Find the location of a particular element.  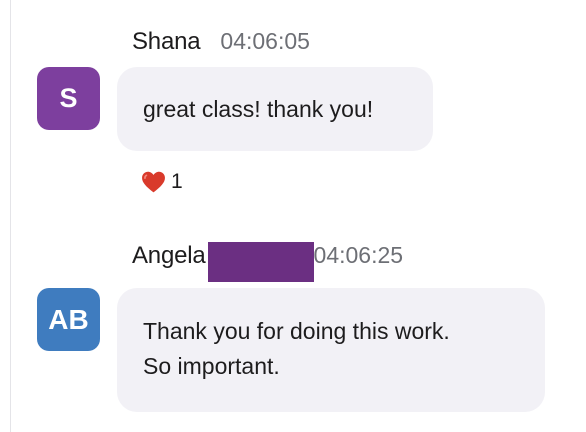

avatar-initials: S is located at coordinates (68, 98).